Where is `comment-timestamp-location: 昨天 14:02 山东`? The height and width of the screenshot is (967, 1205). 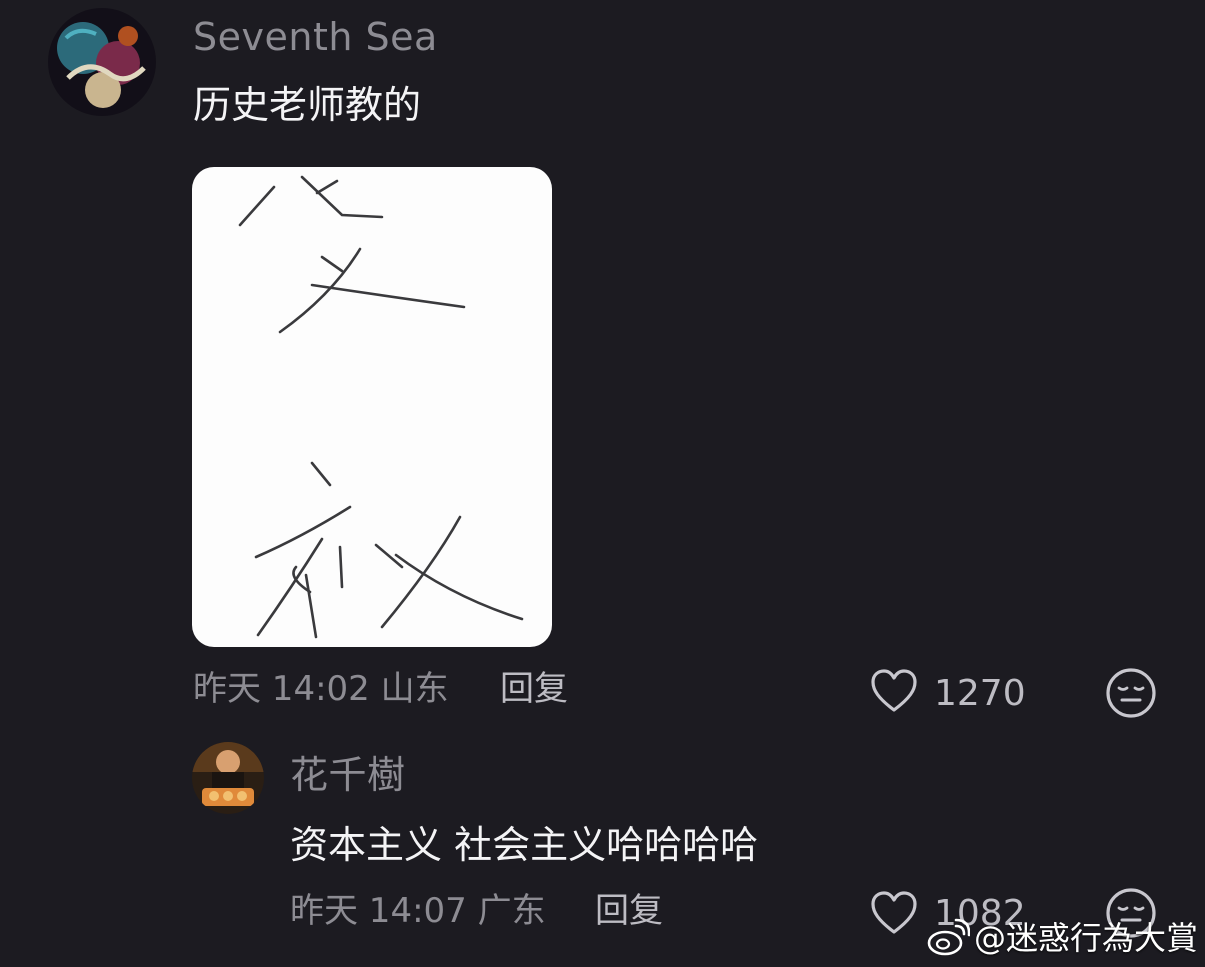
comment-timestamp-location: 昨天 14:02 山东 is located at coordinates (321, 689).